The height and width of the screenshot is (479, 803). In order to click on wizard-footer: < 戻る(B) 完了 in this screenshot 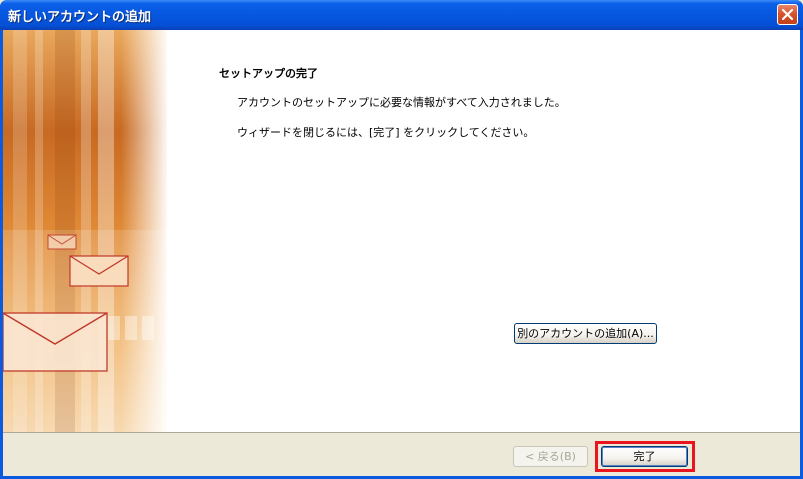, I will do `click(401, 454)`.